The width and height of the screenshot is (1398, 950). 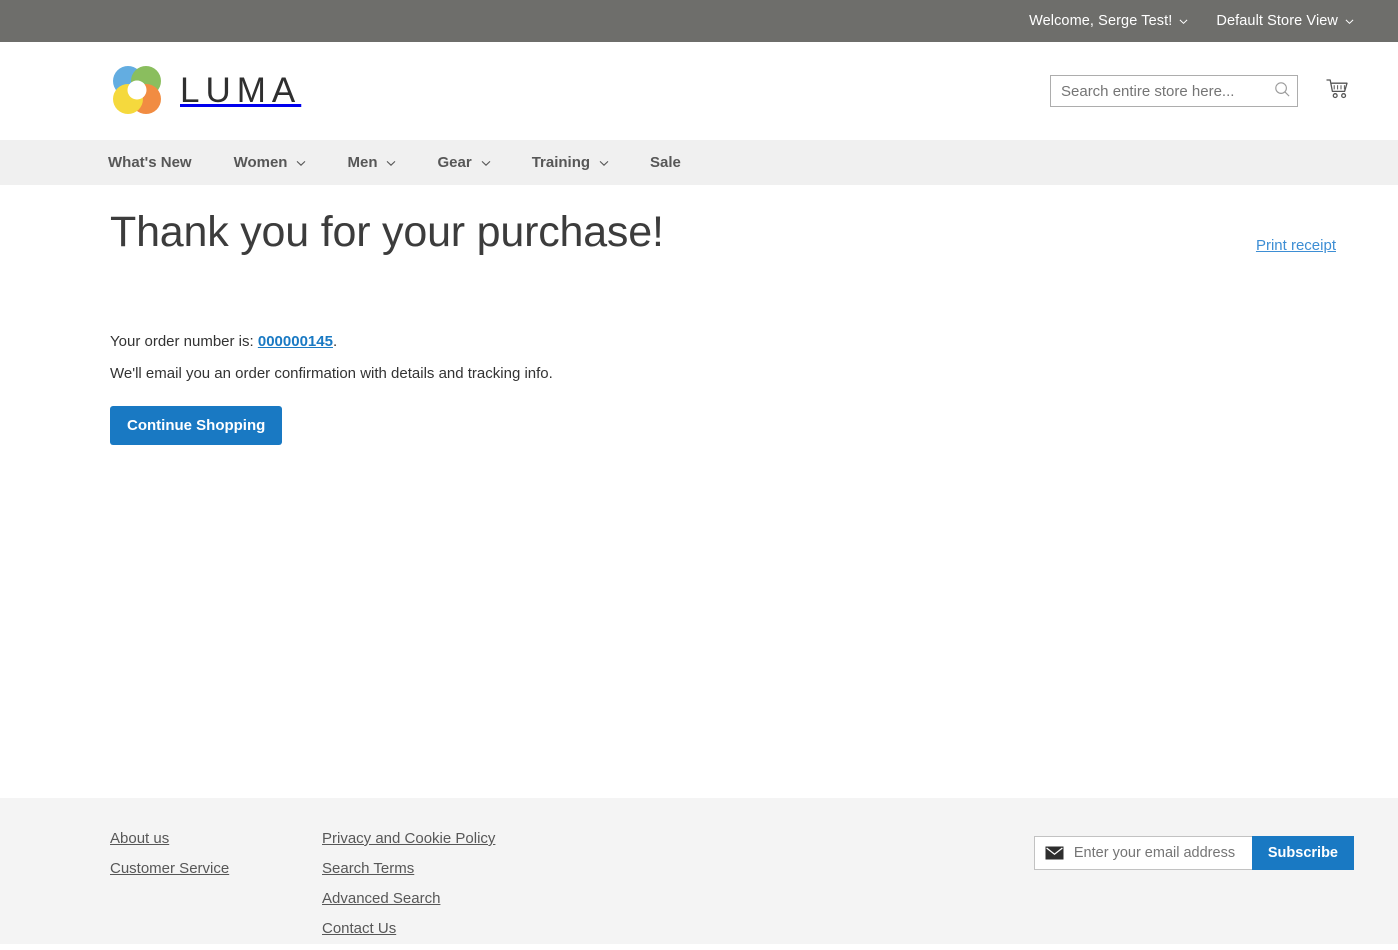 What do you see at coordinates (699, 91) in the screenshot?
I see `site-header: LUMA` at bounding box center [699, 91].